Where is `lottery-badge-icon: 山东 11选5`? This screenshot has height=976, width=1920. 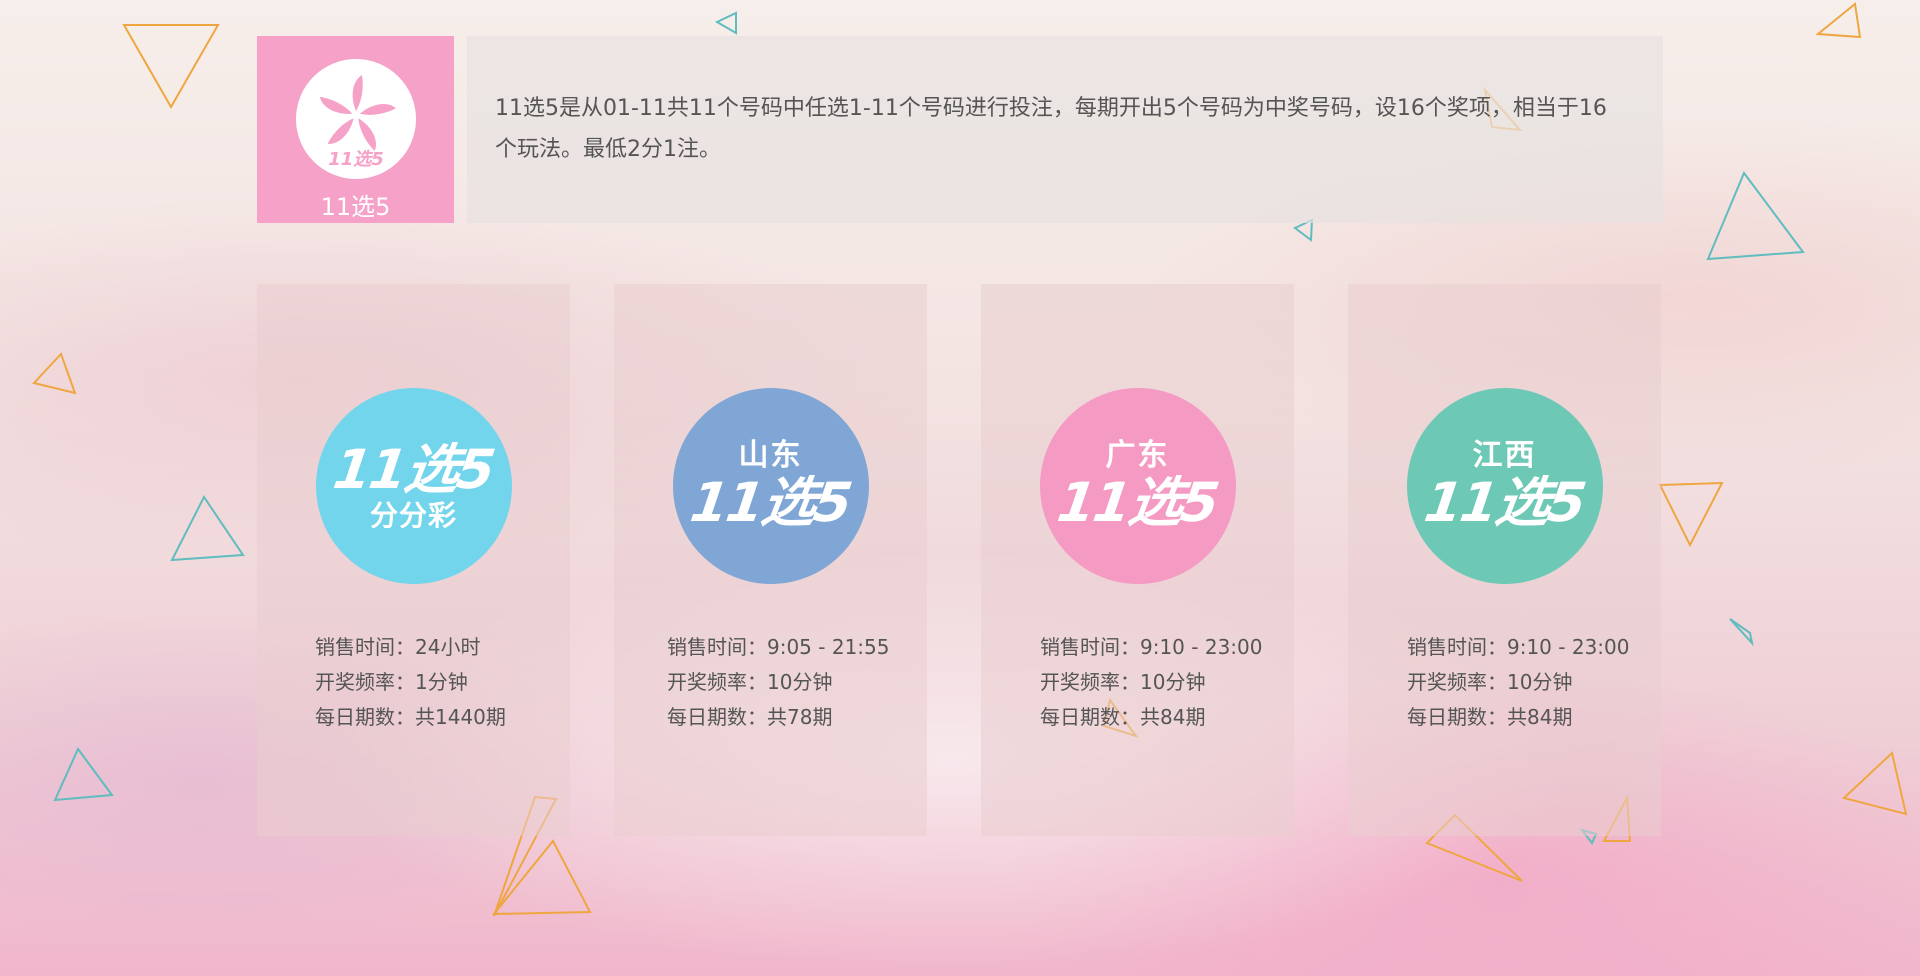
lottery-badge-icon: 山东 11选5 is located at coordinates (770, 486).